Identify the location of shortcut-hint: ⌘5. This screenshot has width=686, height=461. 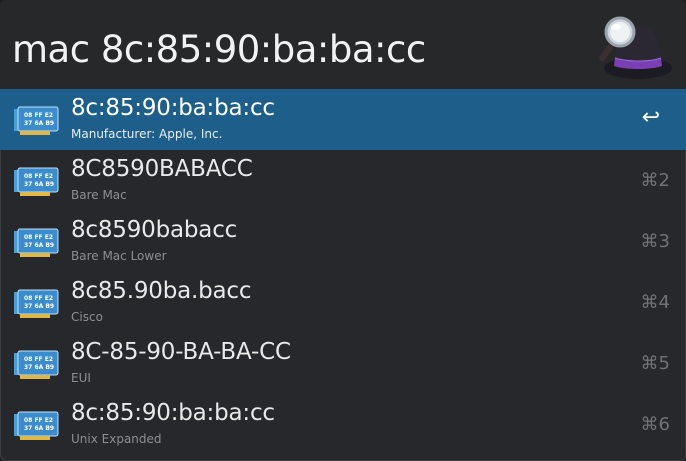
(655, 363).